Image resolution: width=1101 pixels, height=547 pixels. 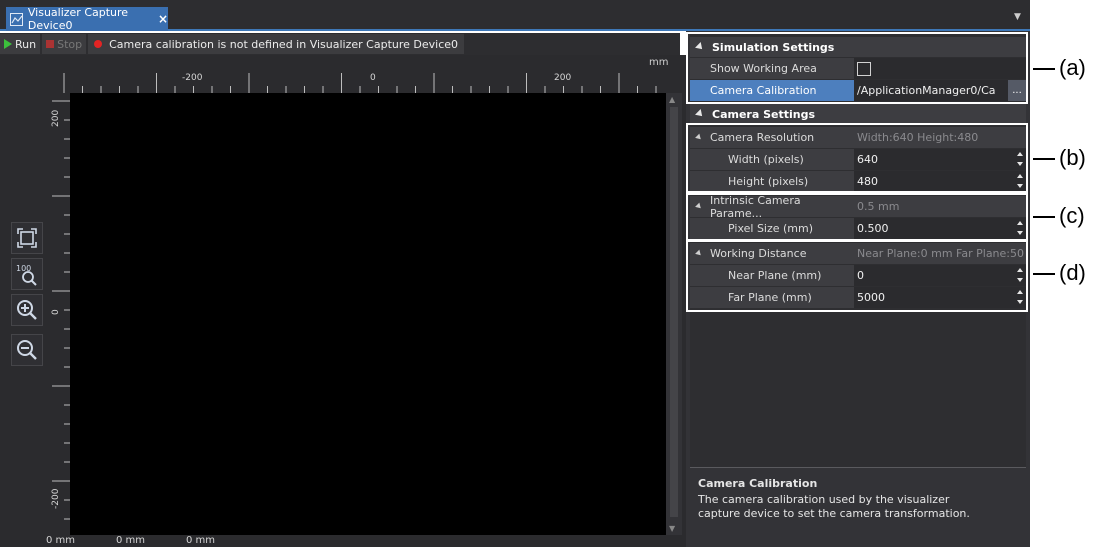 What do you see at coordinates (50, 44) in the screenshot?
I see `stop-icon` at bounding box center [50, 44].